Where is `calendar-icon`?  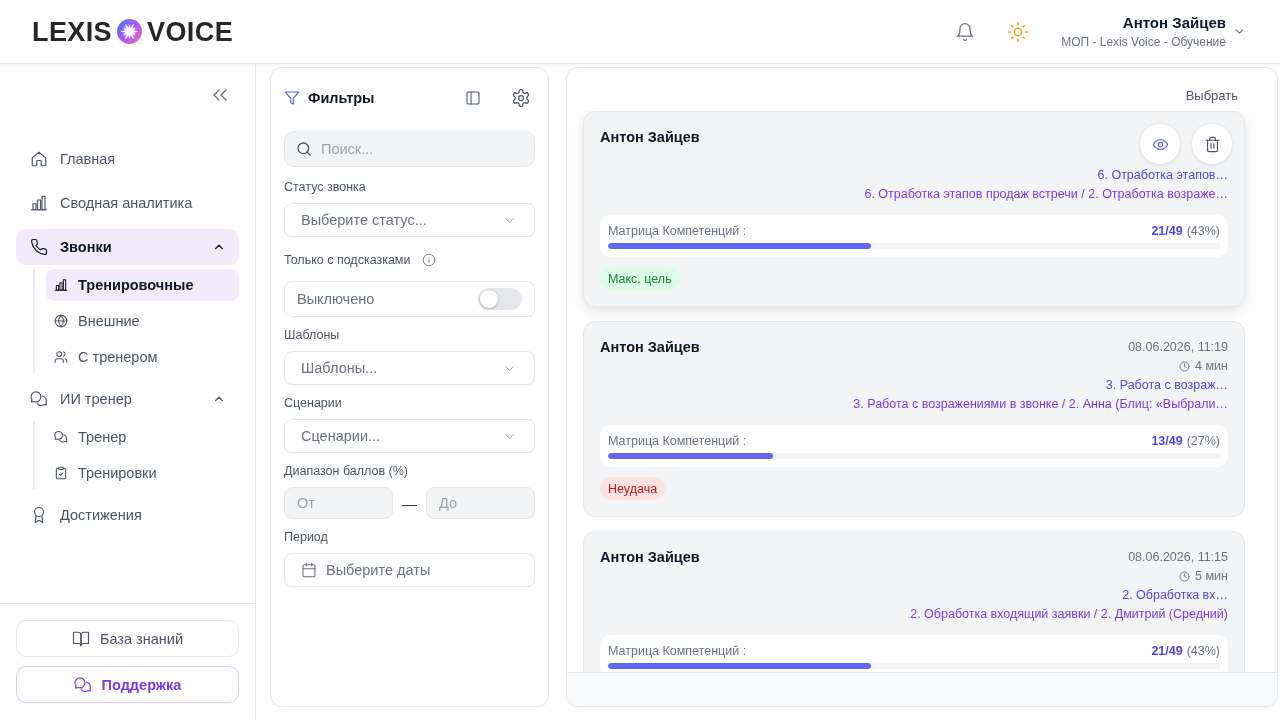
calendar-icon is located at coordinates (309, 570).